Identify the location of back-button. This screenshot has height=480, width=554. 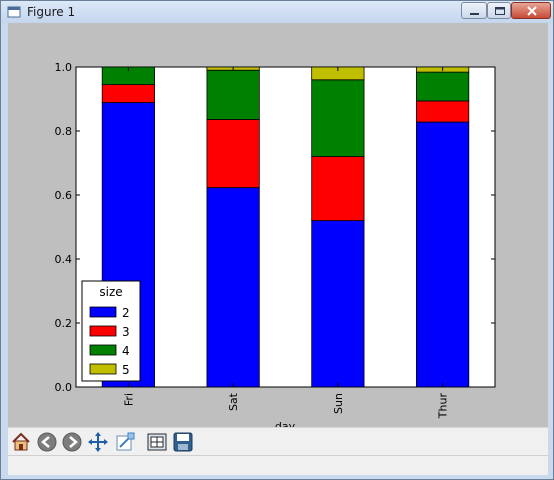
(47, 442).